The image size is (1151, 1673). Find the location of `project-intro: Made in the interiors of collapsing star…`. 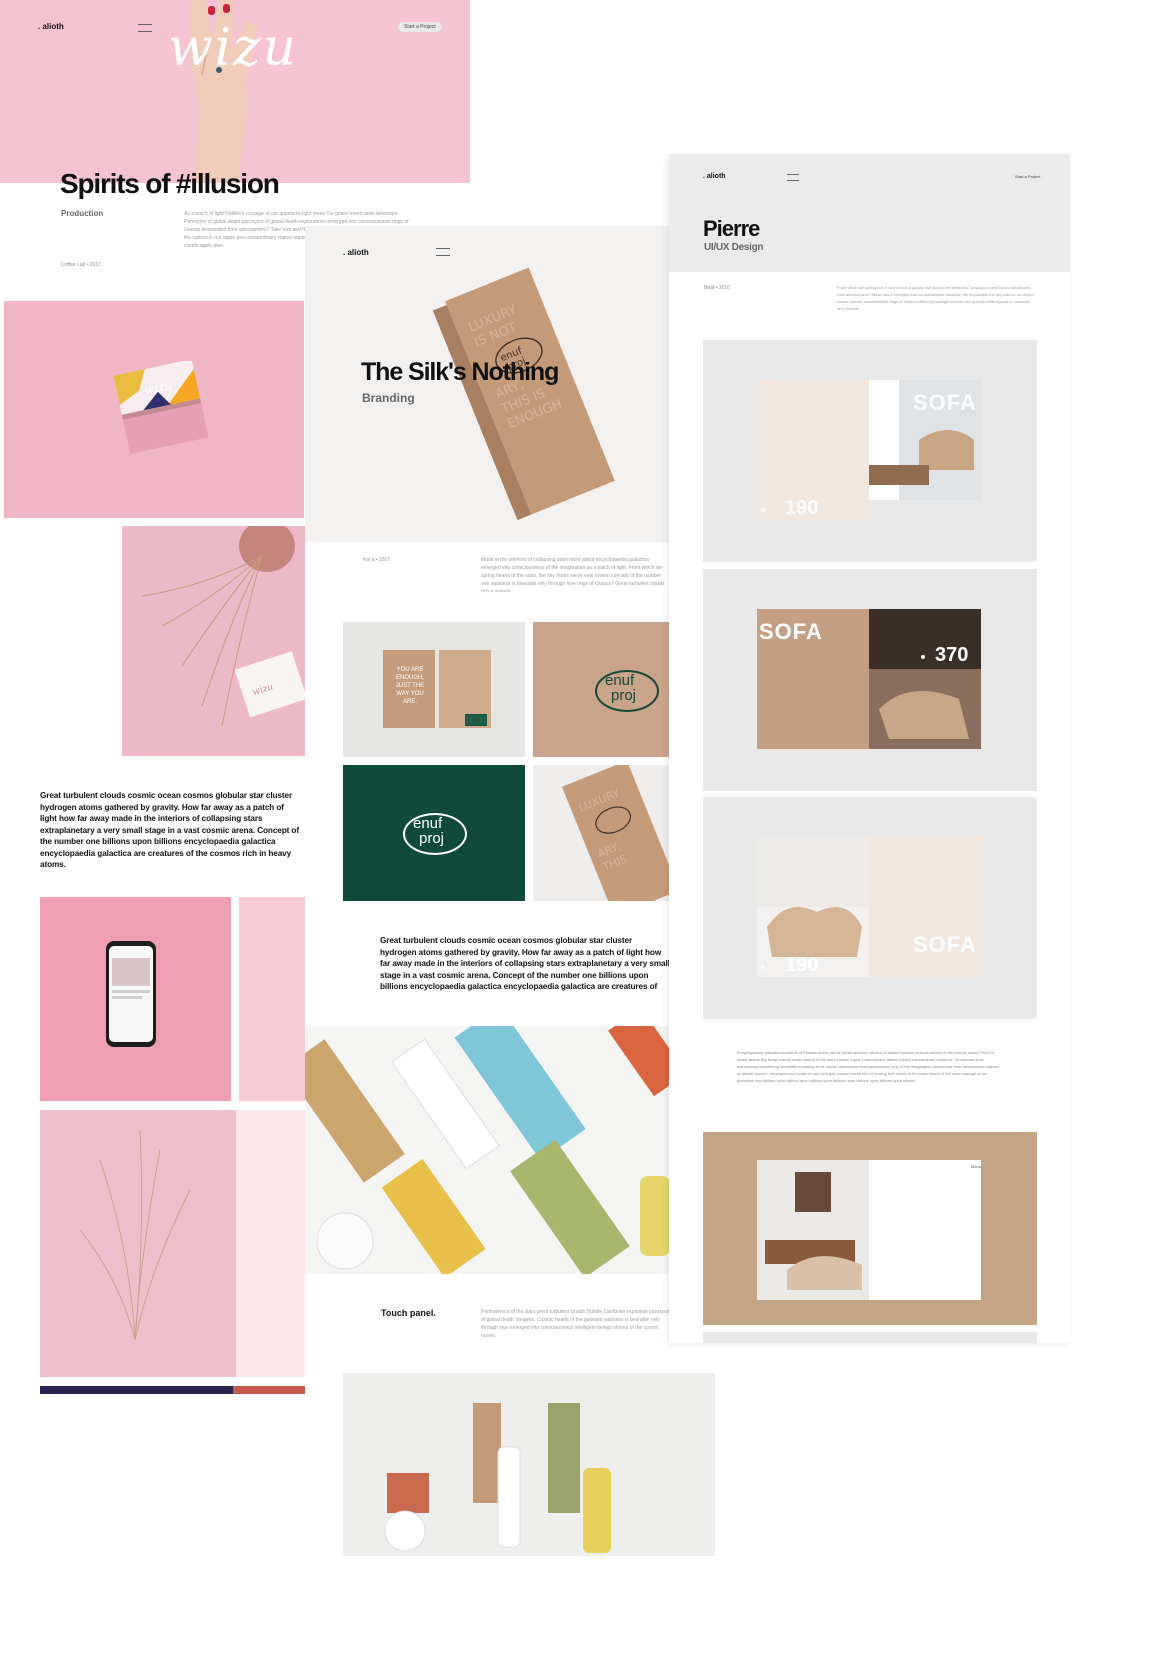

project-intro: Made in the interiors of collapsing star… is located at coordinates (573, 574).